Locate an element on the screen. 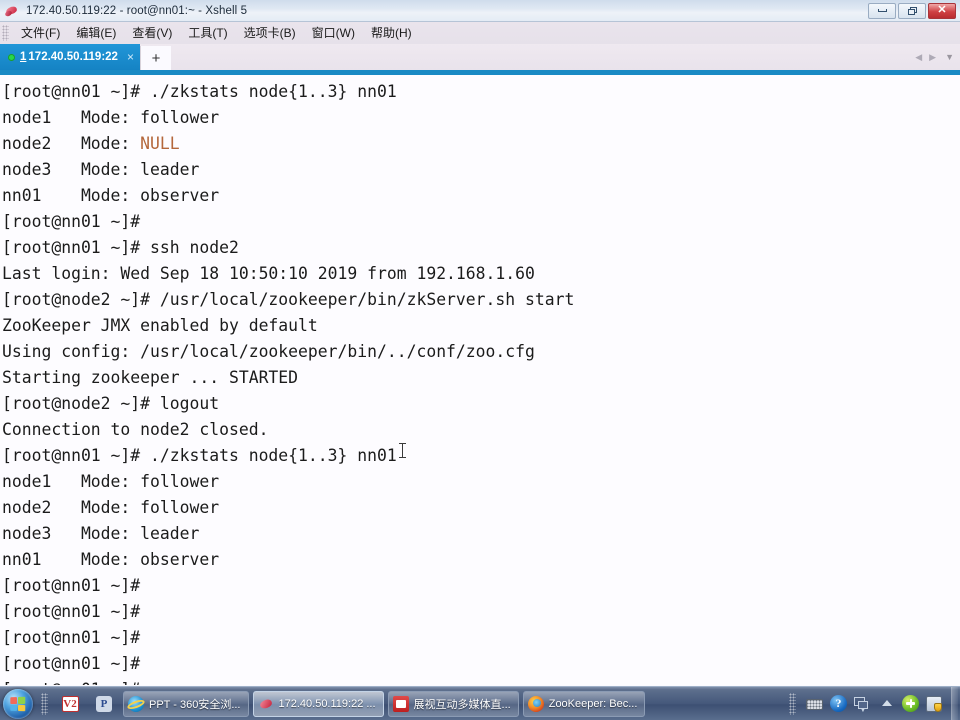 Image resolution: width=960 pixels, height=720 pixels. menu-item-file: 文件(F) is located at coordinates (40, 33).